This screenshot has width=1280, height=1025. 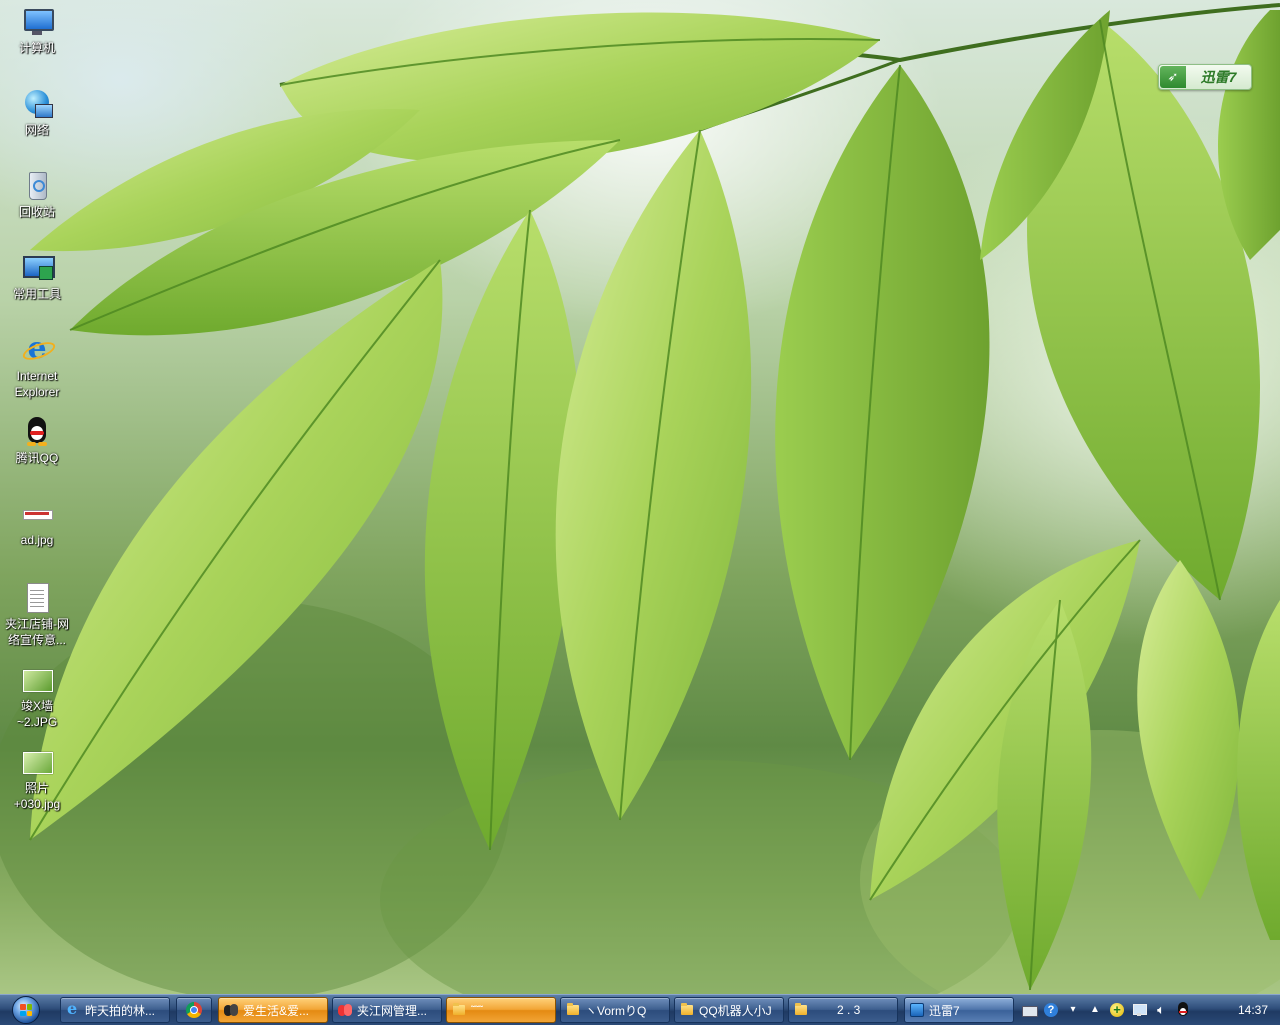 I want to click on desktop-icon-network: 网络, so click(x=37, y=113).